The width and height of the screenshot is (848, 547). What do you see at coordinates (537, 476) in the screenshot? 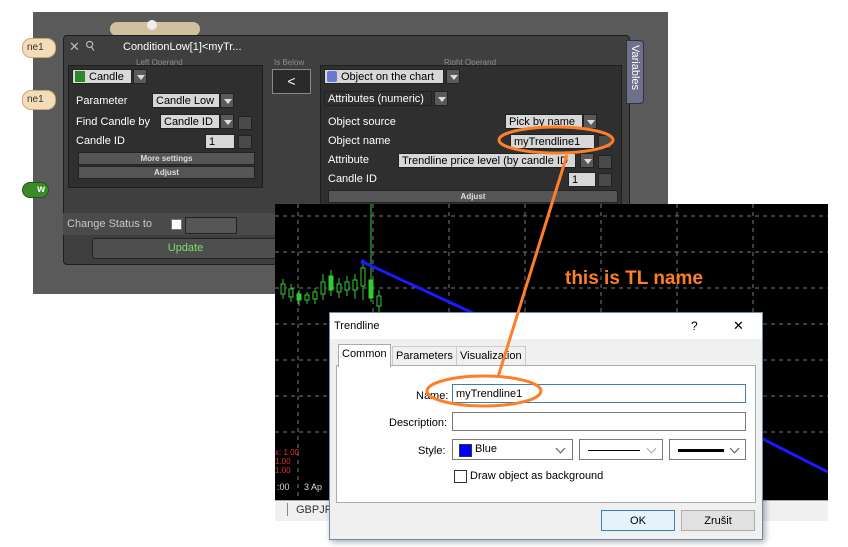
I see `draw-background-label: Draw object as background` at bounding box center [537, 476].